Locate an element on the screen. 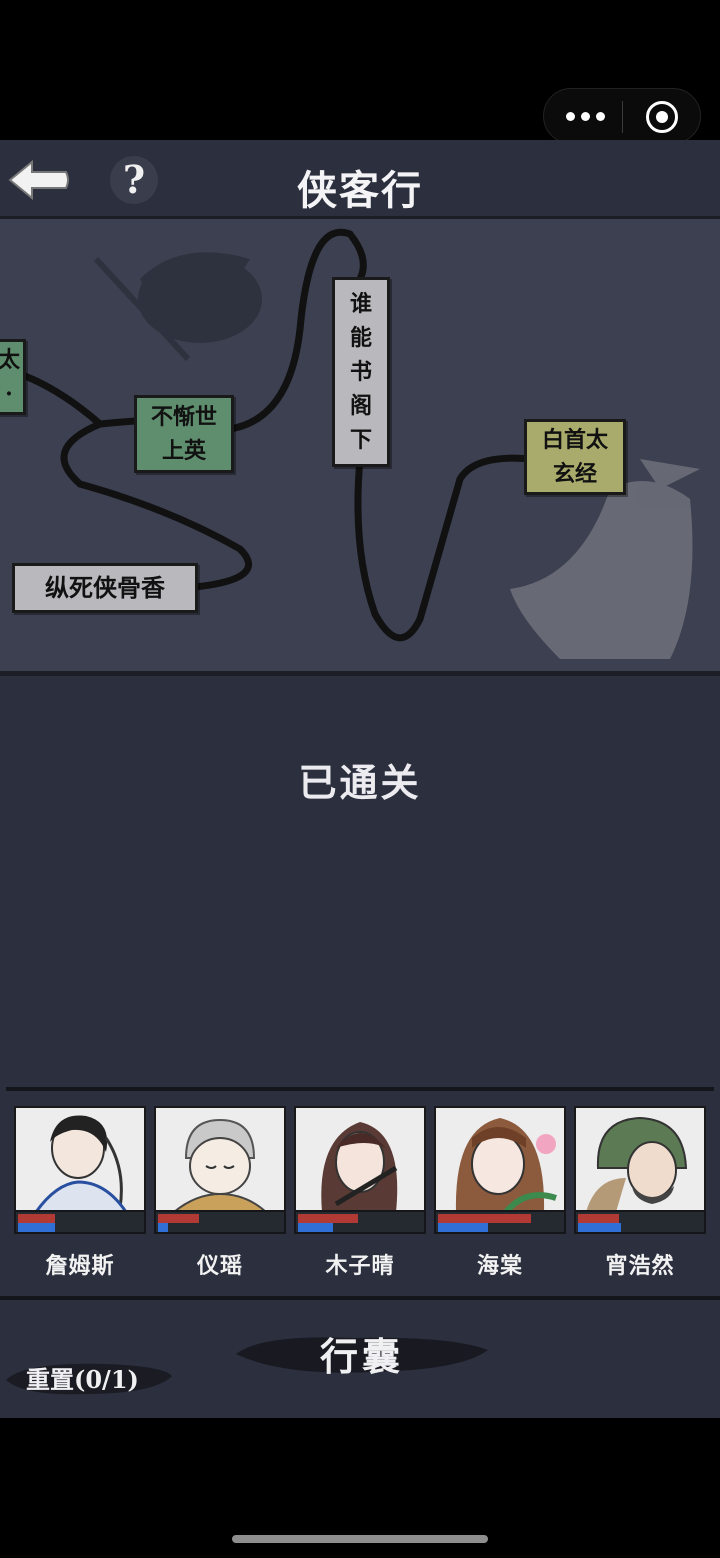  party-card: 宵浩然 is located at coordinates (640, 1192).